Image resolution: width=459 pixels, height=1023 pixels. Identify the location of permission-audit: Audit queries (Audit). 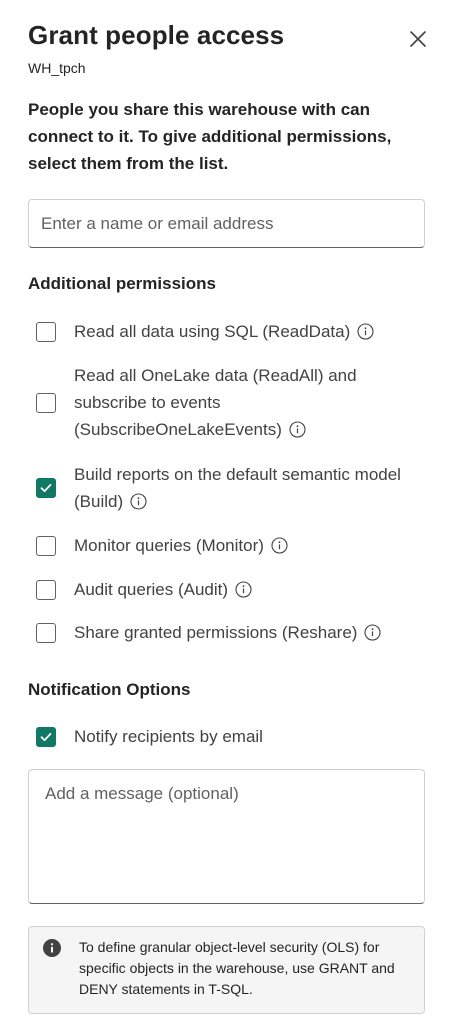
(220, 589).